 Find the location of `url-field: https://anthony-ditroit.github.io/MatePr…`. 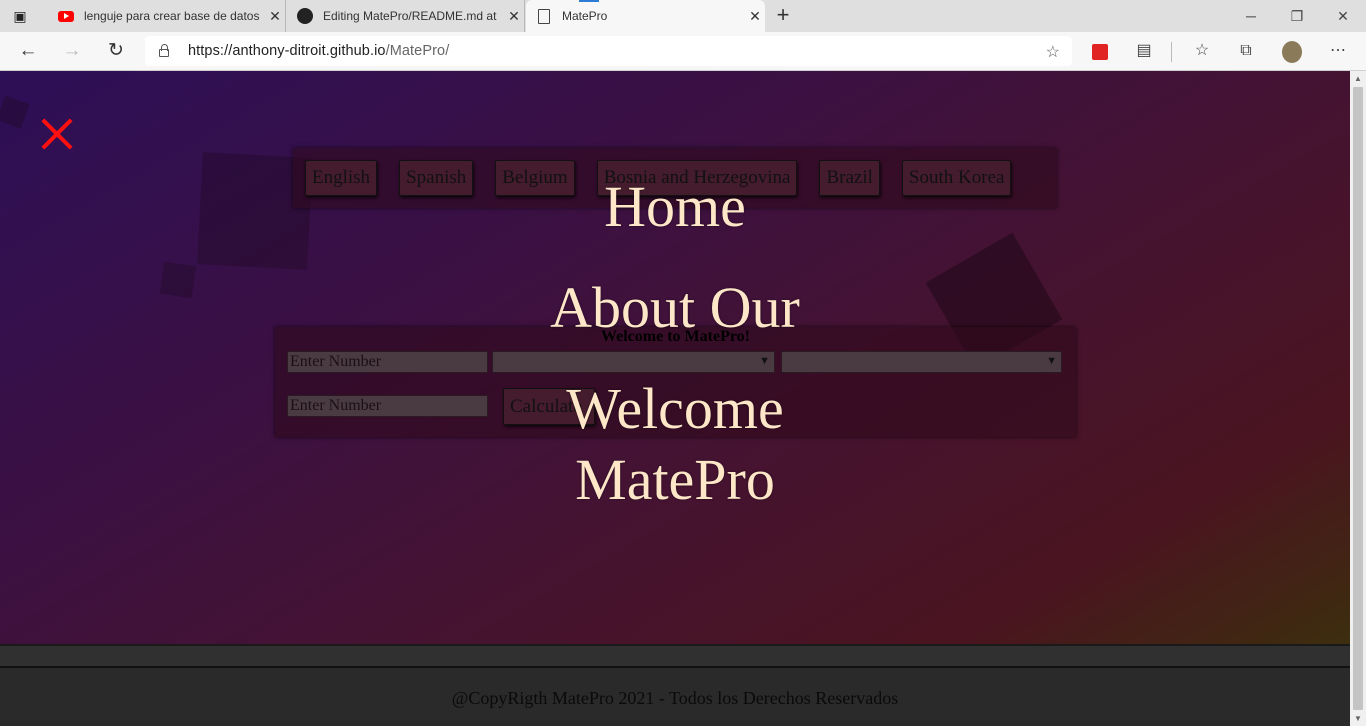

url-field: https://anthony-ditroit.github.io/MatePr… is located at coordinates (608, 51).